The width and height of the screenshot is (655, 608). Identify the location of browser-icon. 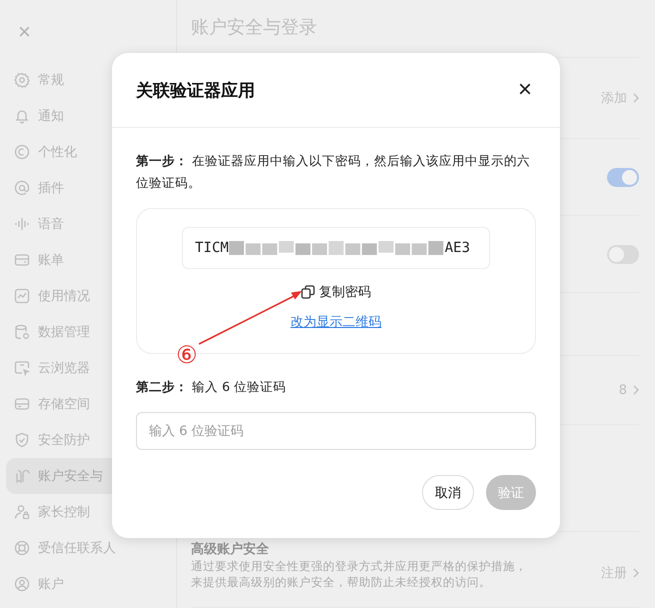
(22, 368).